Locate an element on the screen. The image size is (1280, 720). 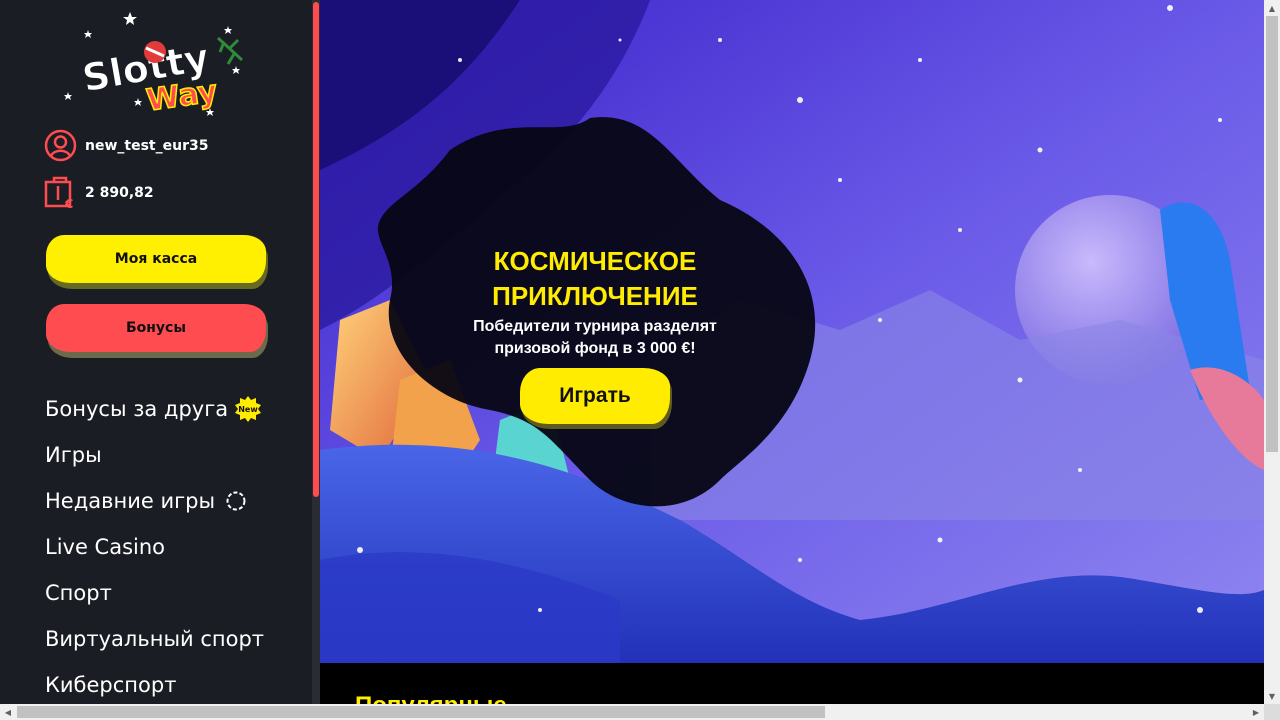
nav-item-label: Спорт is located at coordinates (78, 593).